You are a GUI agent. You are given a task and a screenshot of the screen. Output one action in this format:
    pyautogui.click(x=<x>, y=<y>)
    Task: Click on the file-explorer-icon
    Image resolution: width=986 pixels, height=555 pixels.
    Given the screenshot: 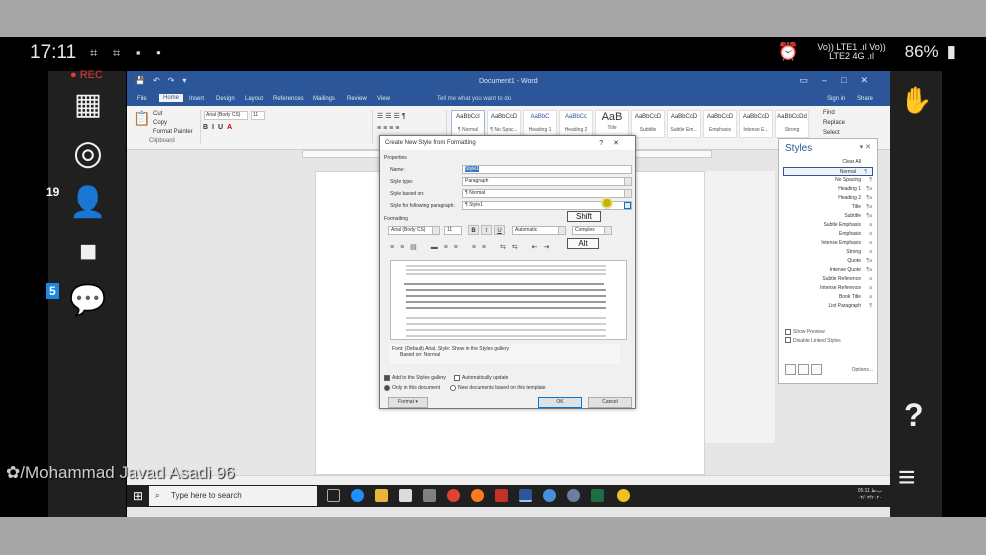 What is the action you would take?
    pyautogui.click(x=381, y=495)
    